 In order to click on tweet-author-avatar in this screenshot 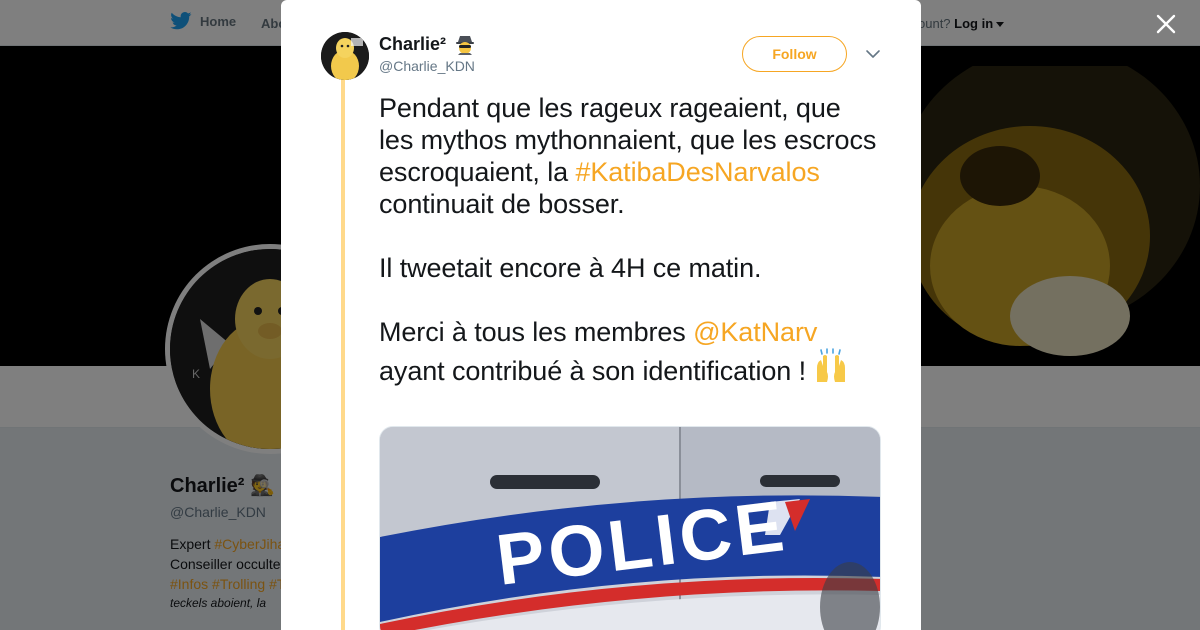, I will do `click(345, 56)`.